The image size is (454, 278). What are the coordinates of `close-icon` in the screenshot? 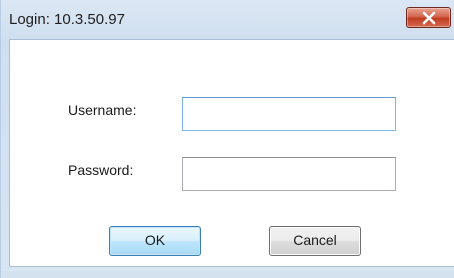 It's located at (429, 18).